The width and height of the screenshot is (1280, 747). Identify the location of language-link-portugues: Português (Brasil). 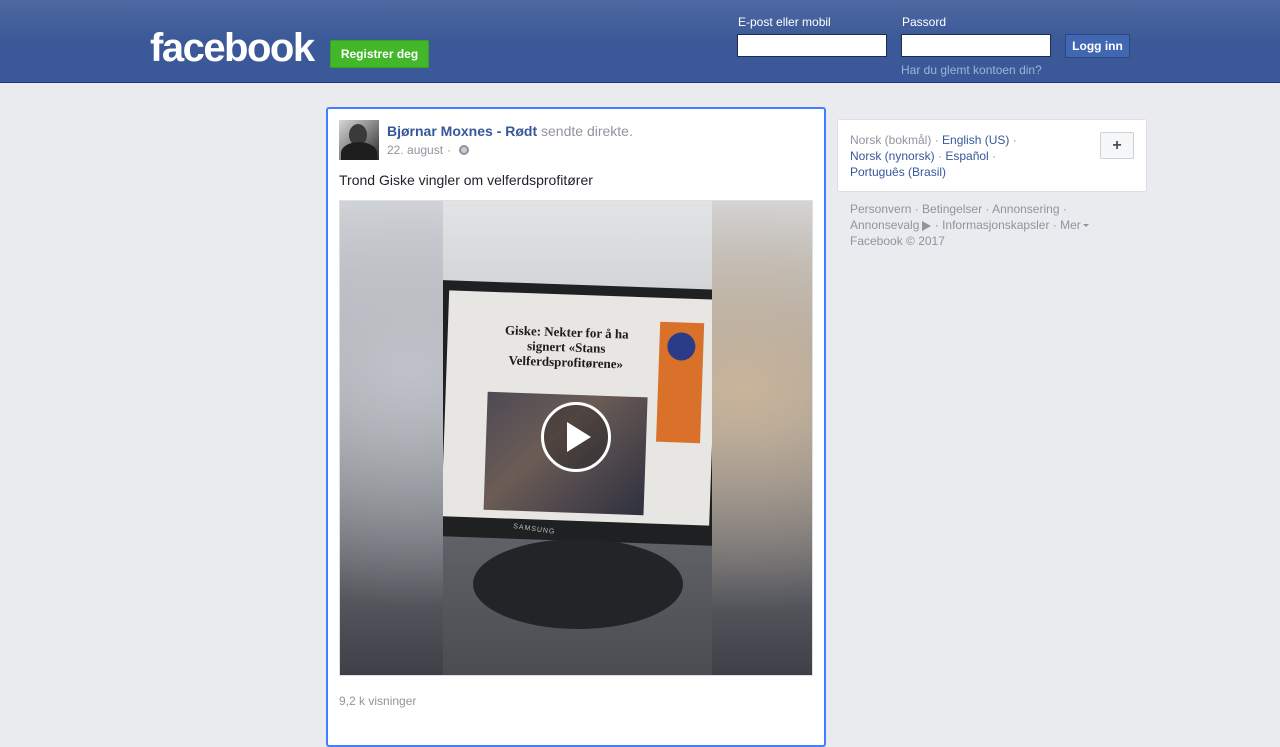
(898, 172).